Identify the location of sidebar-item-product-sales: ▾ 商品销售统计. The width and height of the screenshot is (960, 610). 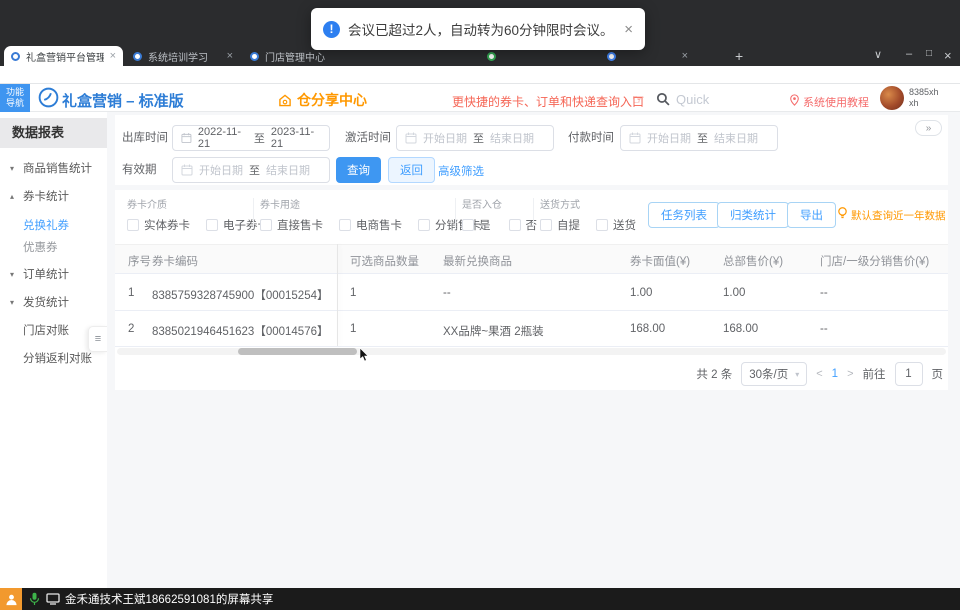
(53, 168).